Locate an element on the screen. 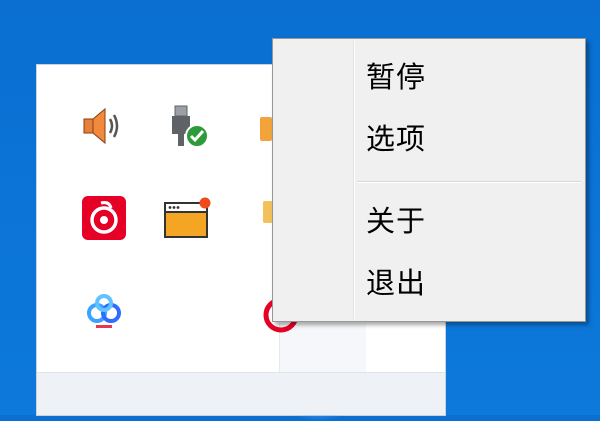  netease-music-icon is located at coordinates (104, 218).